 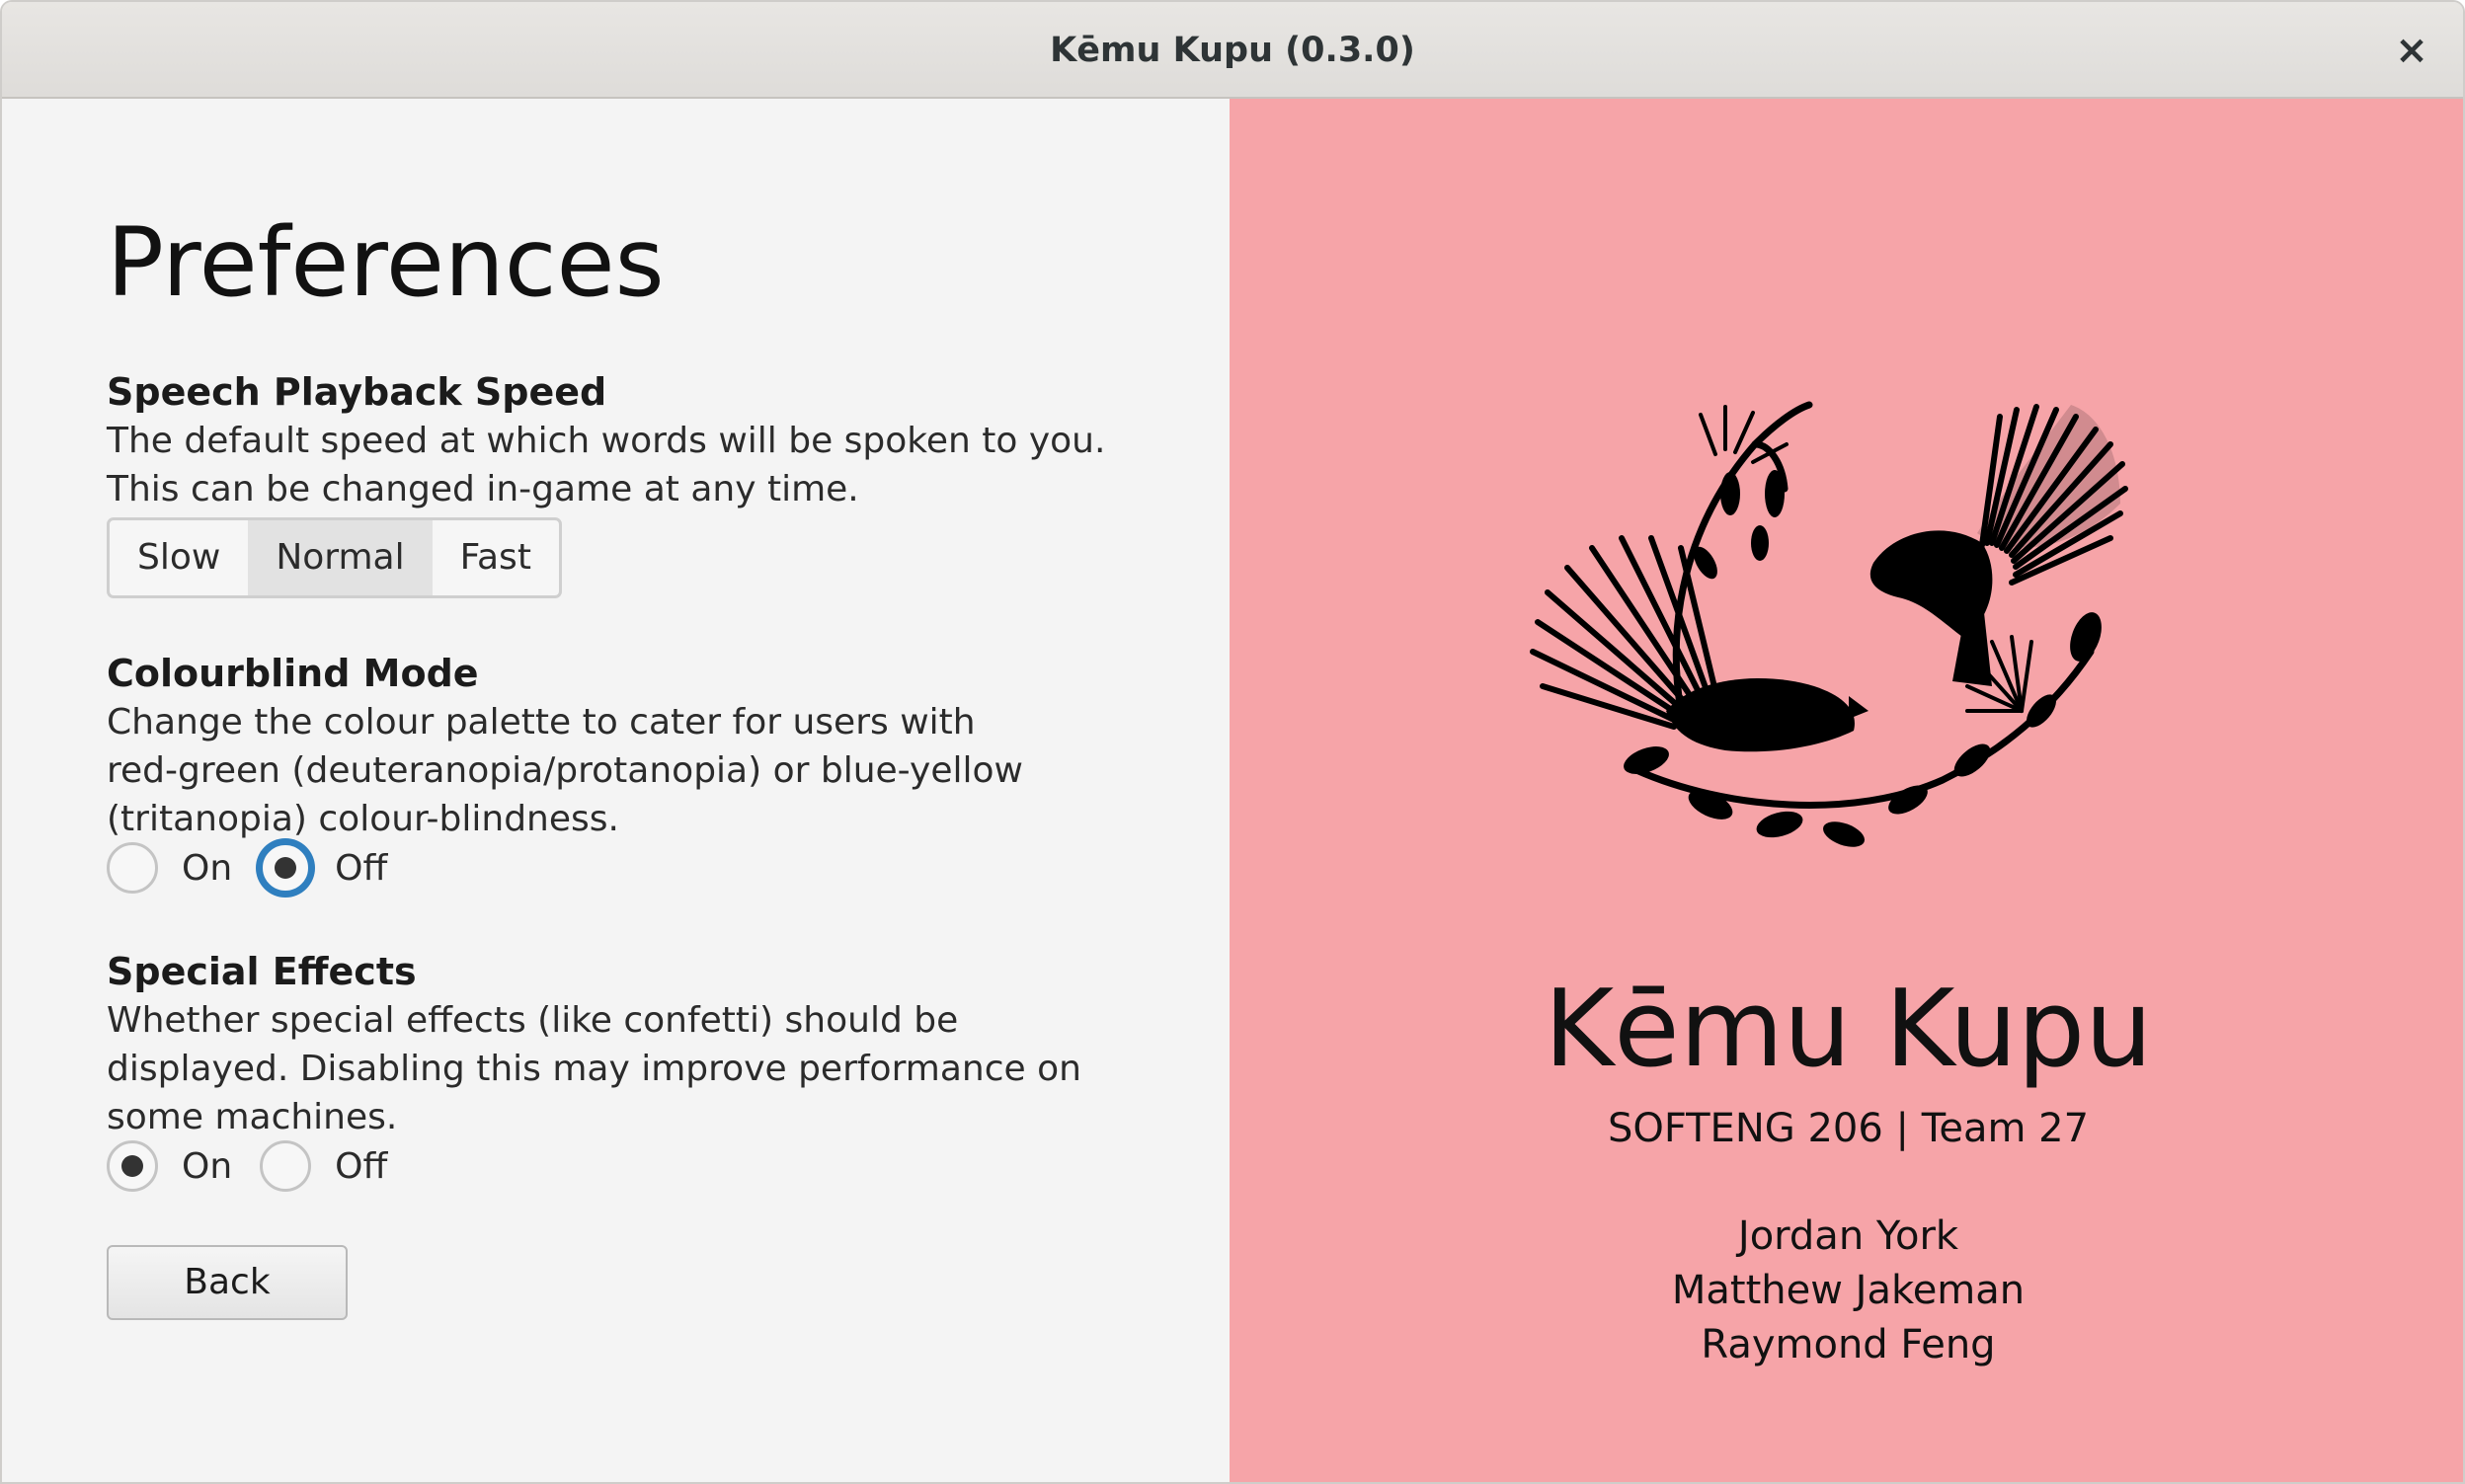 I want to click on speed-slow-button: Slow, so click(x=179, y=557).